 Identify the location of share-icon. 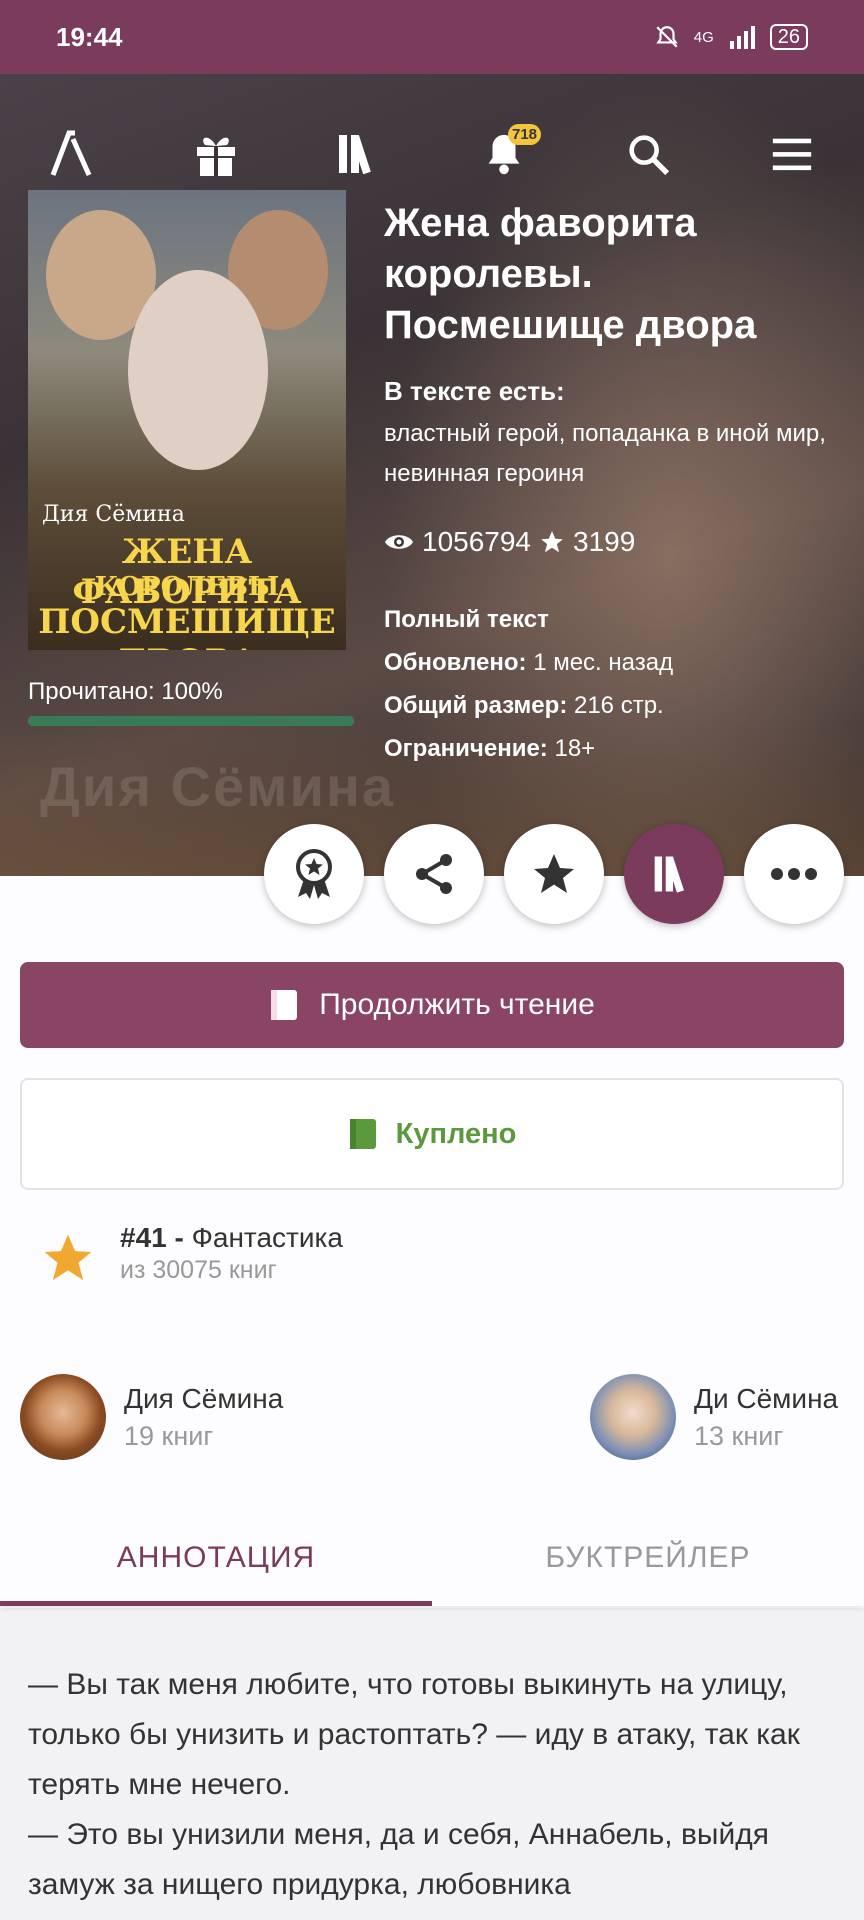
(434, 874).